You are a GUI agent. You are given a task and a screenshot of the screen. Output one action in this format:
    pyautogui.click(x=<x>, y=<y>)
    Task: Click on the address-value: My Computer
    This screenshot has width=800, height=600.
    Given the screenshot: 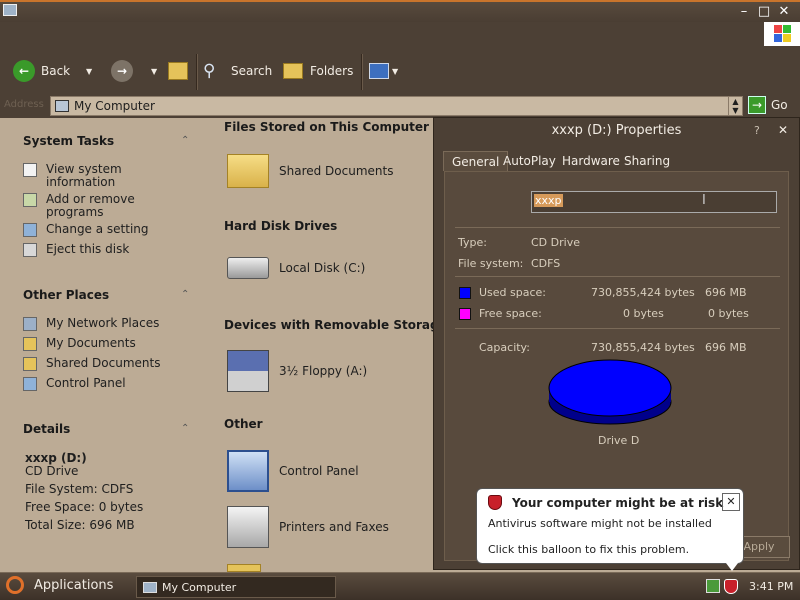 What is the action you would take?
    pyautogui.click(x=114, y=106)
    